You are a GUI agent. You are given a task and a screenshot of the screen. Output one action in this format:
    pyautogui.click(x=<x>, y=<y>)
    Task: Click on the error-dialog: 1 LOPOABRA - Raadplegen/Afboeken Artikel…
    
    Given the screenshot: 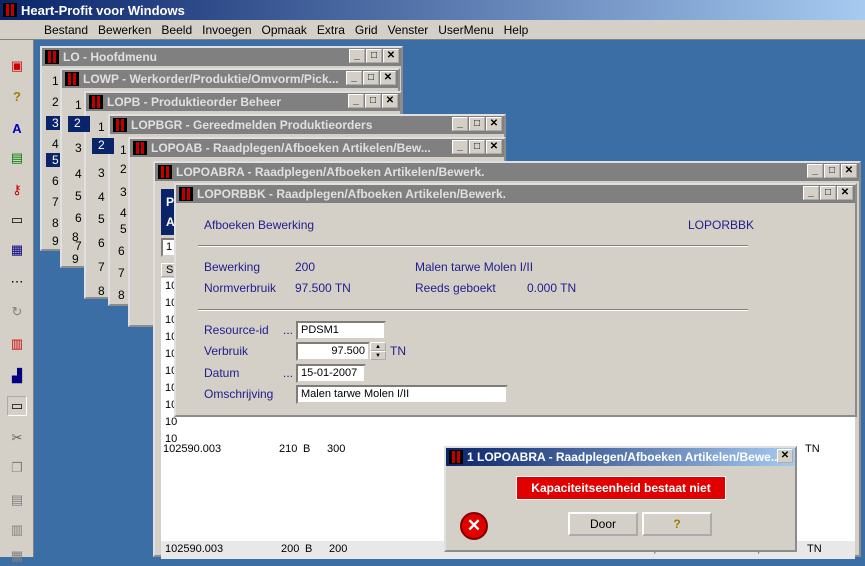 What is the action you would take?
    pyautogui.click(x=620, y=499)
    